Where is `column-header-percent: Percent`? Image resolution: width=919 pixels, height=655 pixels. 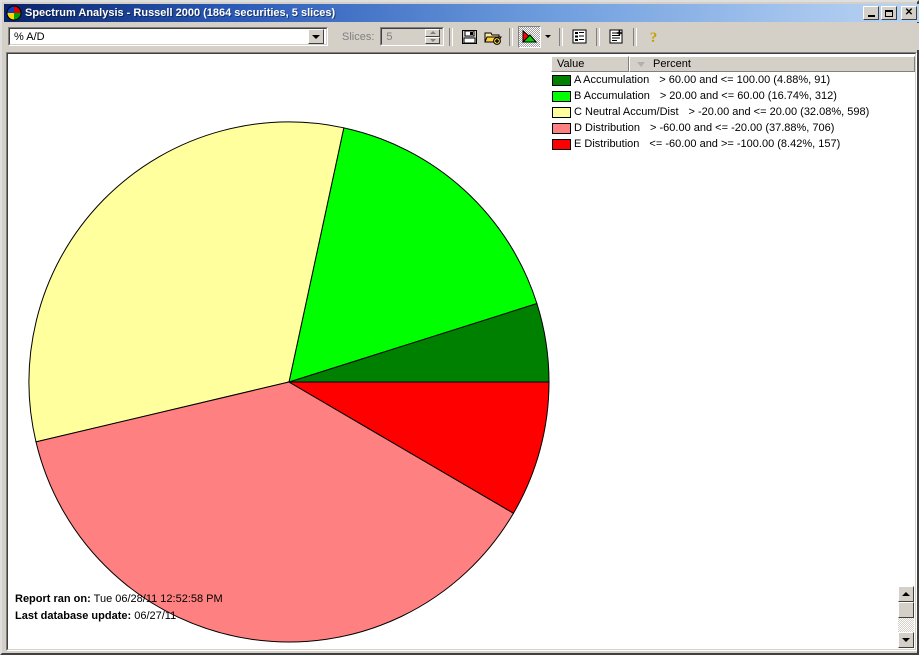 column-header-percent: Percent is located at coordinates (772, 64).